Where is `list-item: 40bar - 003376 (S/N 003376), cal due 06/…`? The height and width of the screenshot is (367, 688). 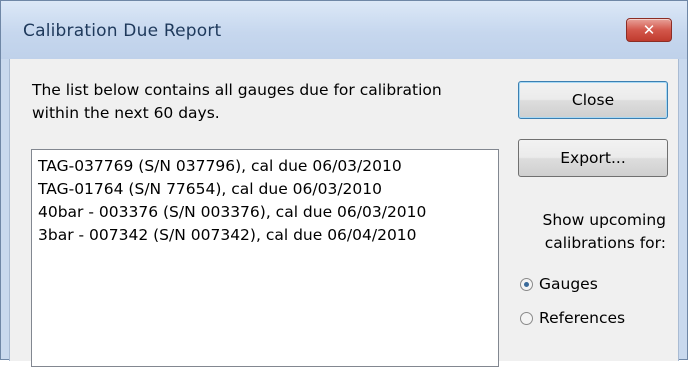
list-item: 40bar - 003376 (S/N 003376), cal due 06/… is located at coordinates (268, 212).